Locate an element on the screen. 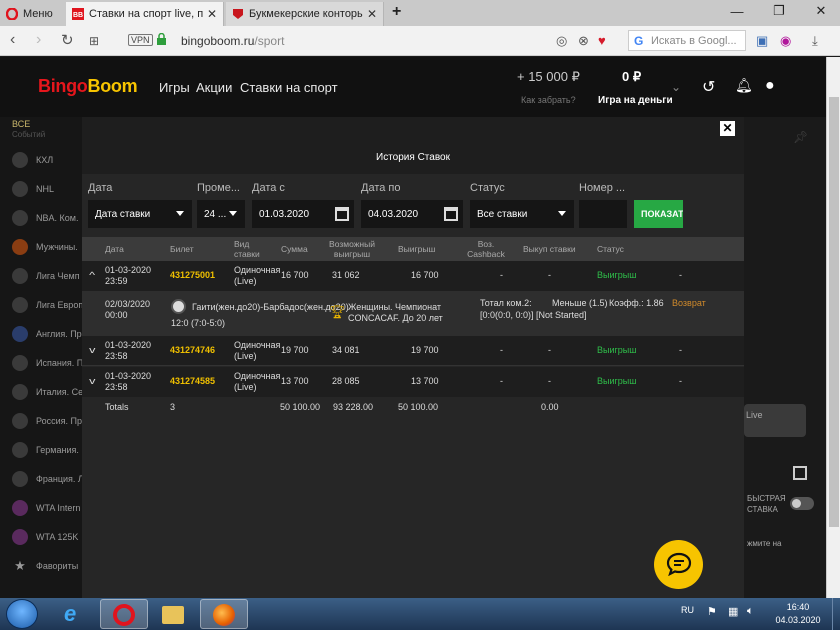 This screenshot has height=630, width=840. status-select: Все ставки is located at coordinates (522, 214).